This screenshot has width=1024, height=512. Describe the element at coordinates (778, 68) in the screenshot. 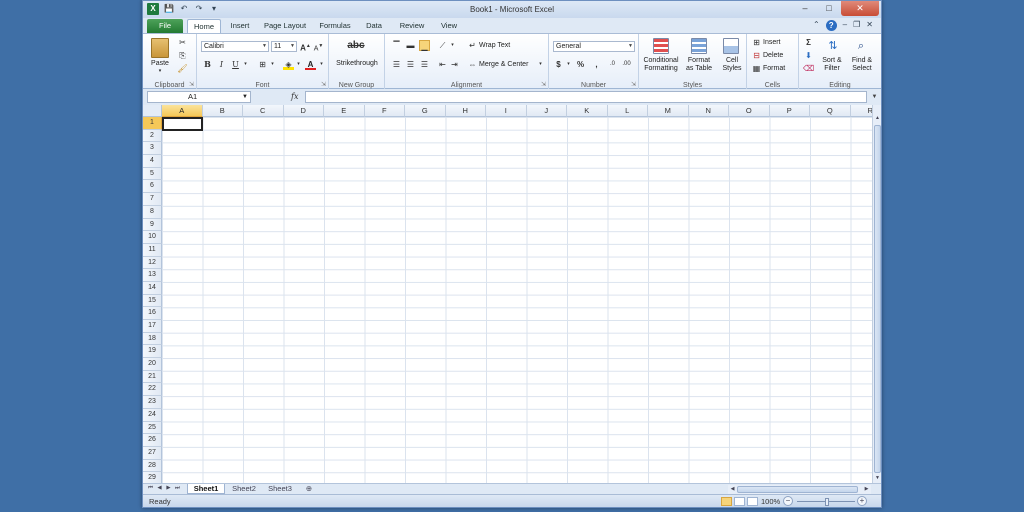

I see `format-button: Format` at that location.